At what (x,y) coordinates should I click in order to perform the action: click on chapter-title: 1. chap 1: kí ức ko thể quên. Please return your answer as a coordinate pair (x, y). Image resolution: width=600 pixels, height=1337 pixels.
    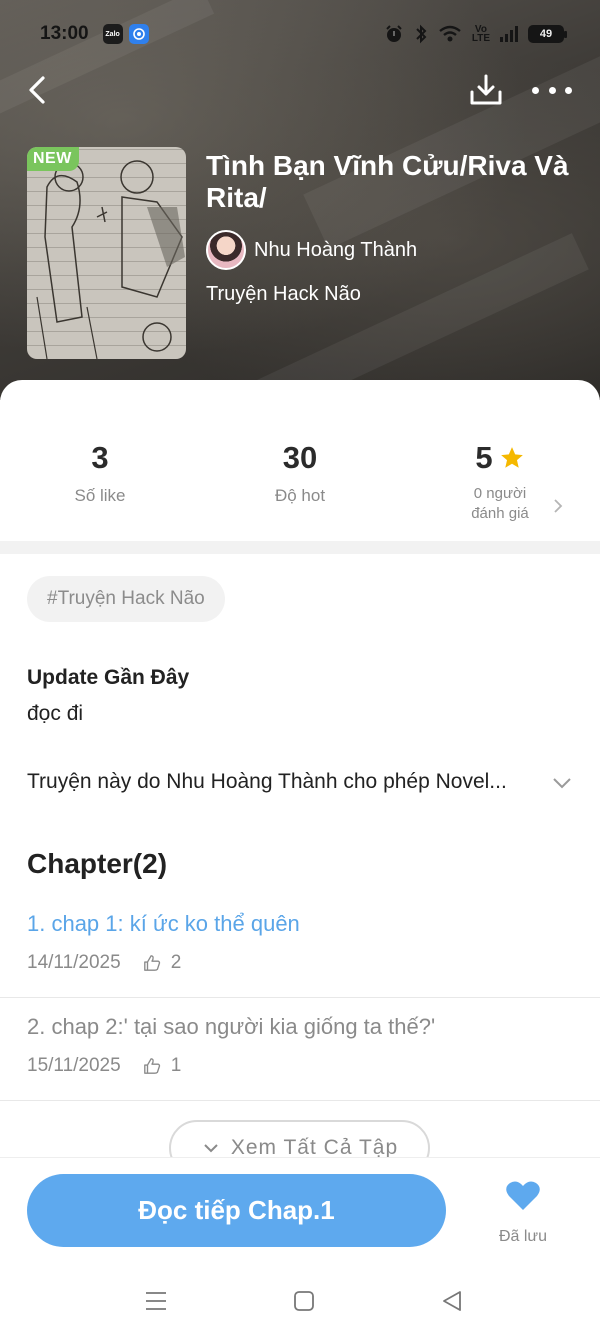
    Looking at the image, I should click on (163, 923).